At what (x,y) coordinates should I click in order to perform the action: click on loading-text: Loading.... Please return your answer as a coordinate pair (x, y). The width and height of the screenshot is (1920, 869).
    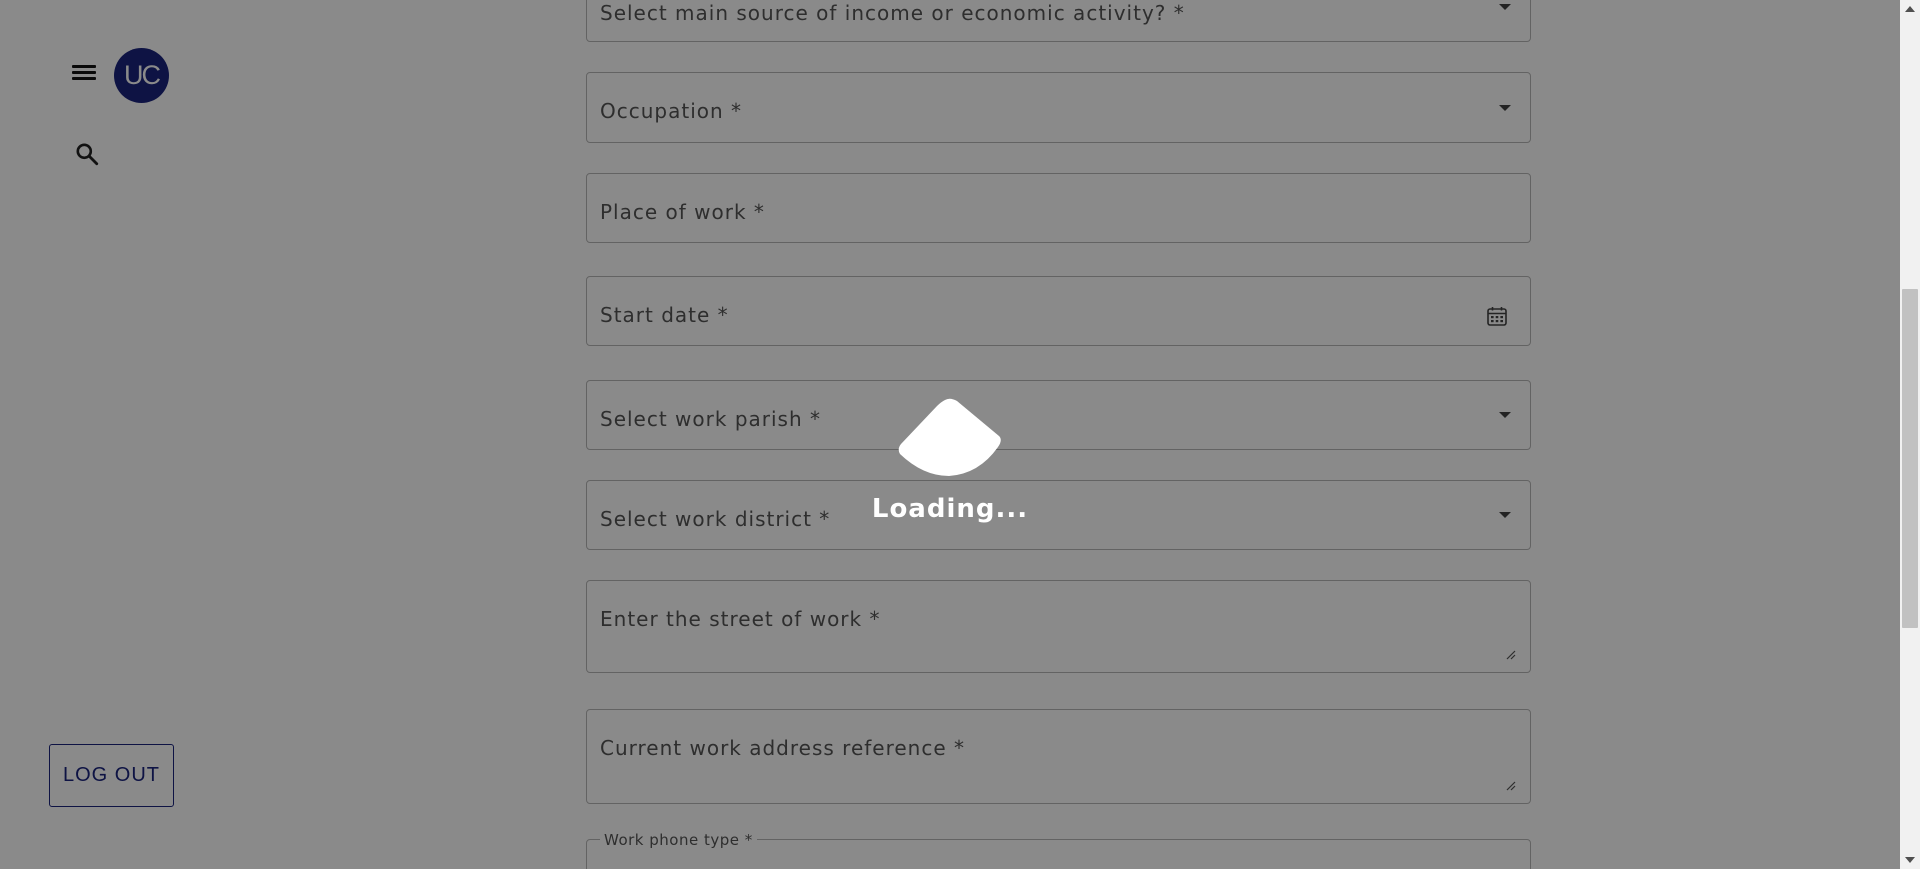
    Looking at the image, I should click on (950, 509).